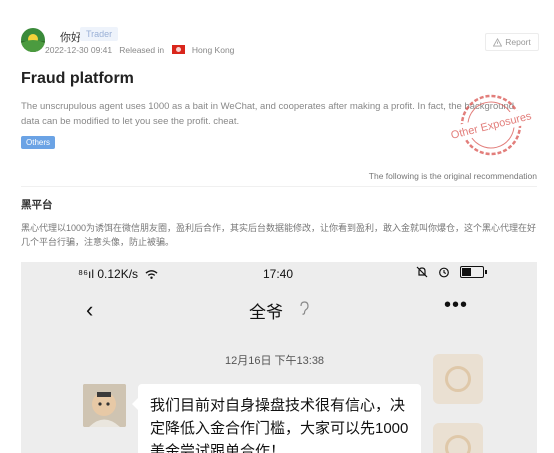 Image resolution: width=554 pixels, height=453 pixels. I want to click on category-tag: Others, so click(38, 142).